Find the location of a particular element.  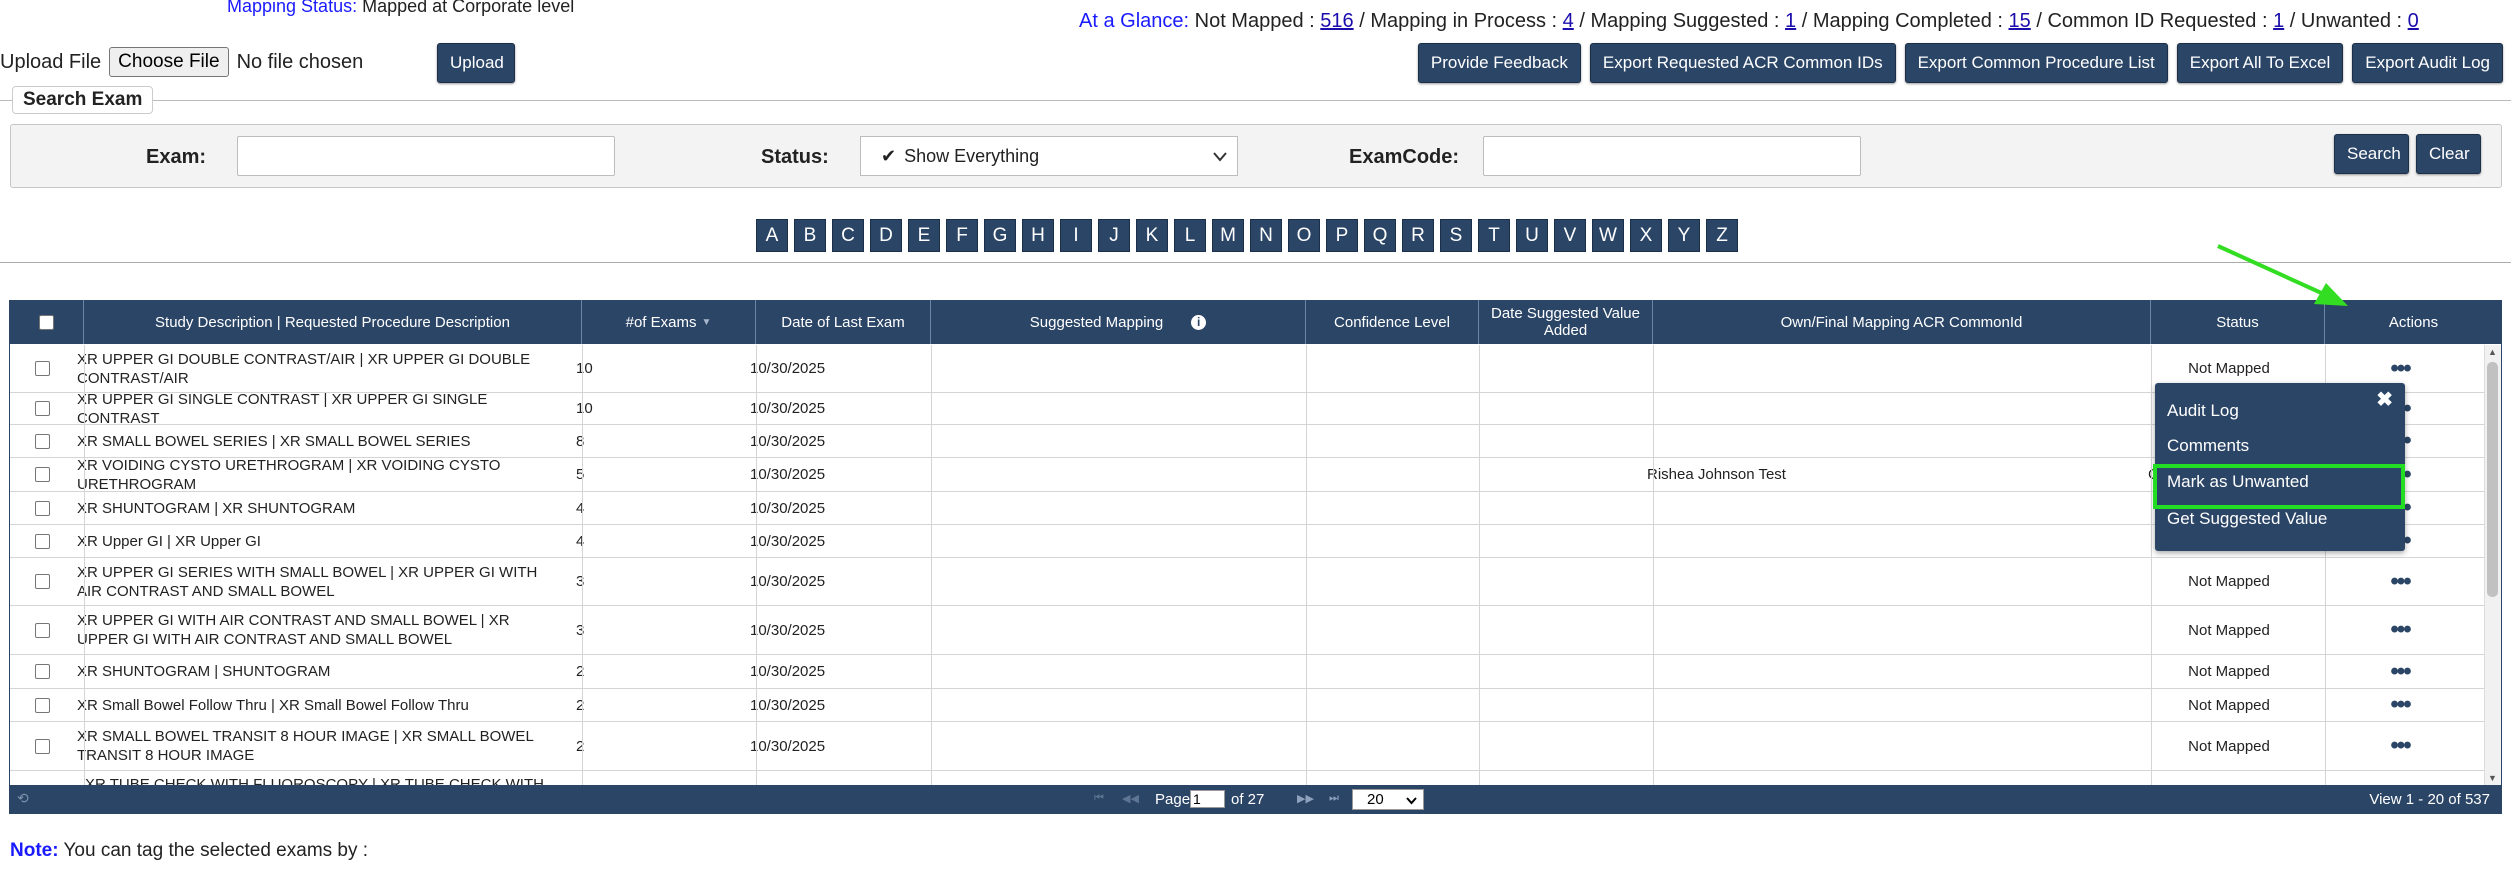

info-icon: i is located at coordinates (1199, 322).